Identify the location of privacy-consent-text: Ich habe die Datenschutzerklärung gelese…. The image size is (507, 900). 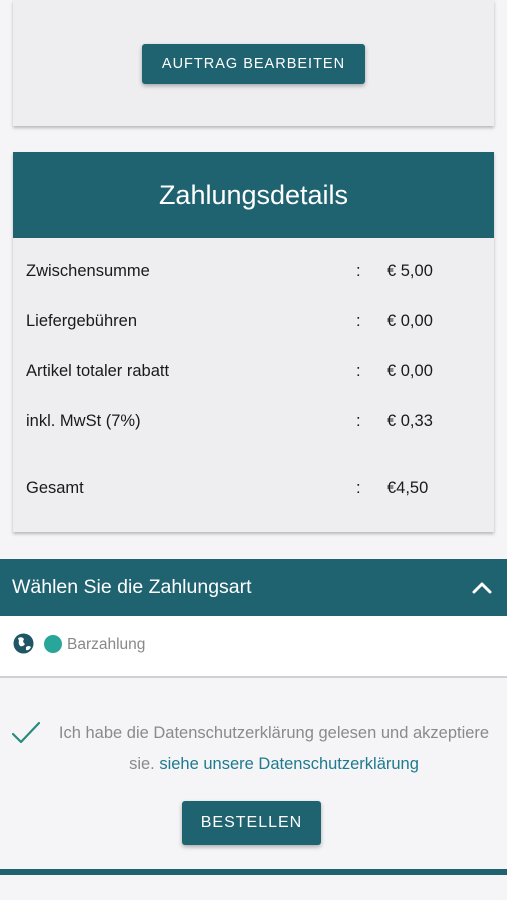
(274, 749).